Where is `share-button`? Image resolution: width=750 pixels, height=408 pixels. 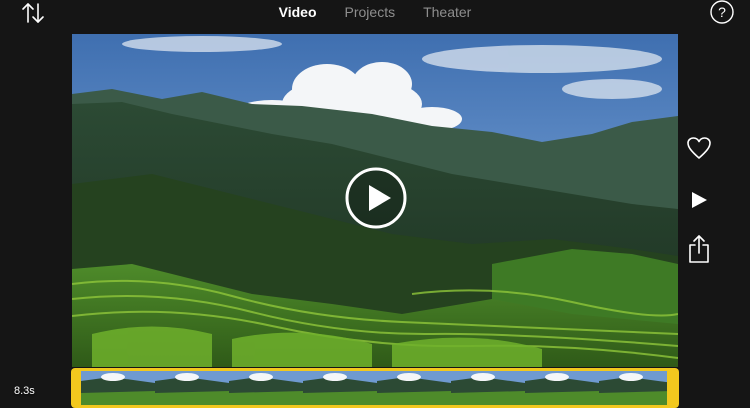
share-button is located at coordinates (699, 249).